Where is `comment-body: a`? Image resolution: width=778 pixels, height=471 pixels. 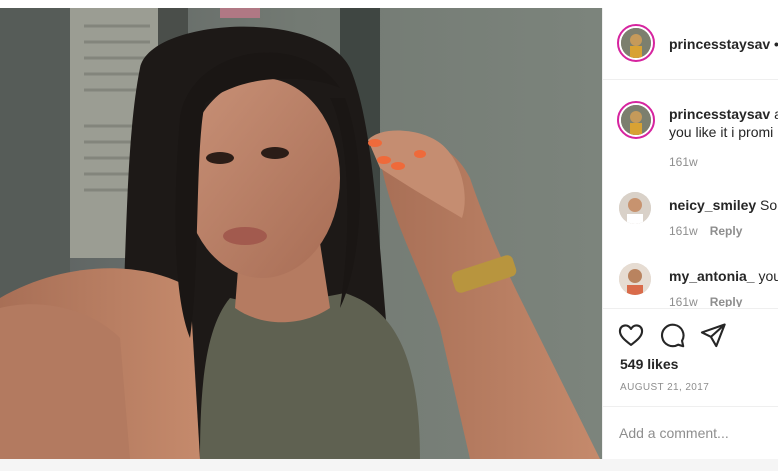
comment-body: a is located at coordinates (774, 114).